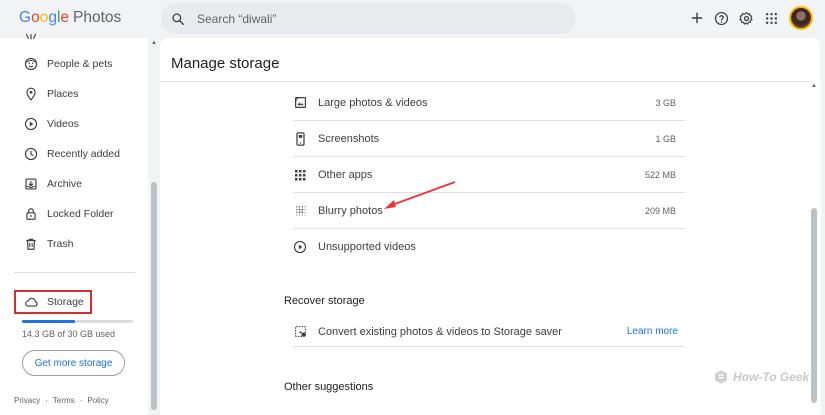  What do you see at coordinates (349, 138) in the screenshot?
I see `row-label: Screenshots` at bounding box center [349, 138].